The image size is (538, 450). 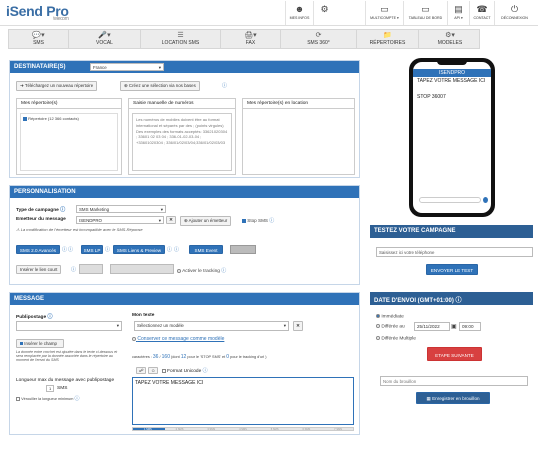 What do you see at coordinates (91, 269) in the screenshot?
I see `short-link-field` at bounding box center [91, 269].